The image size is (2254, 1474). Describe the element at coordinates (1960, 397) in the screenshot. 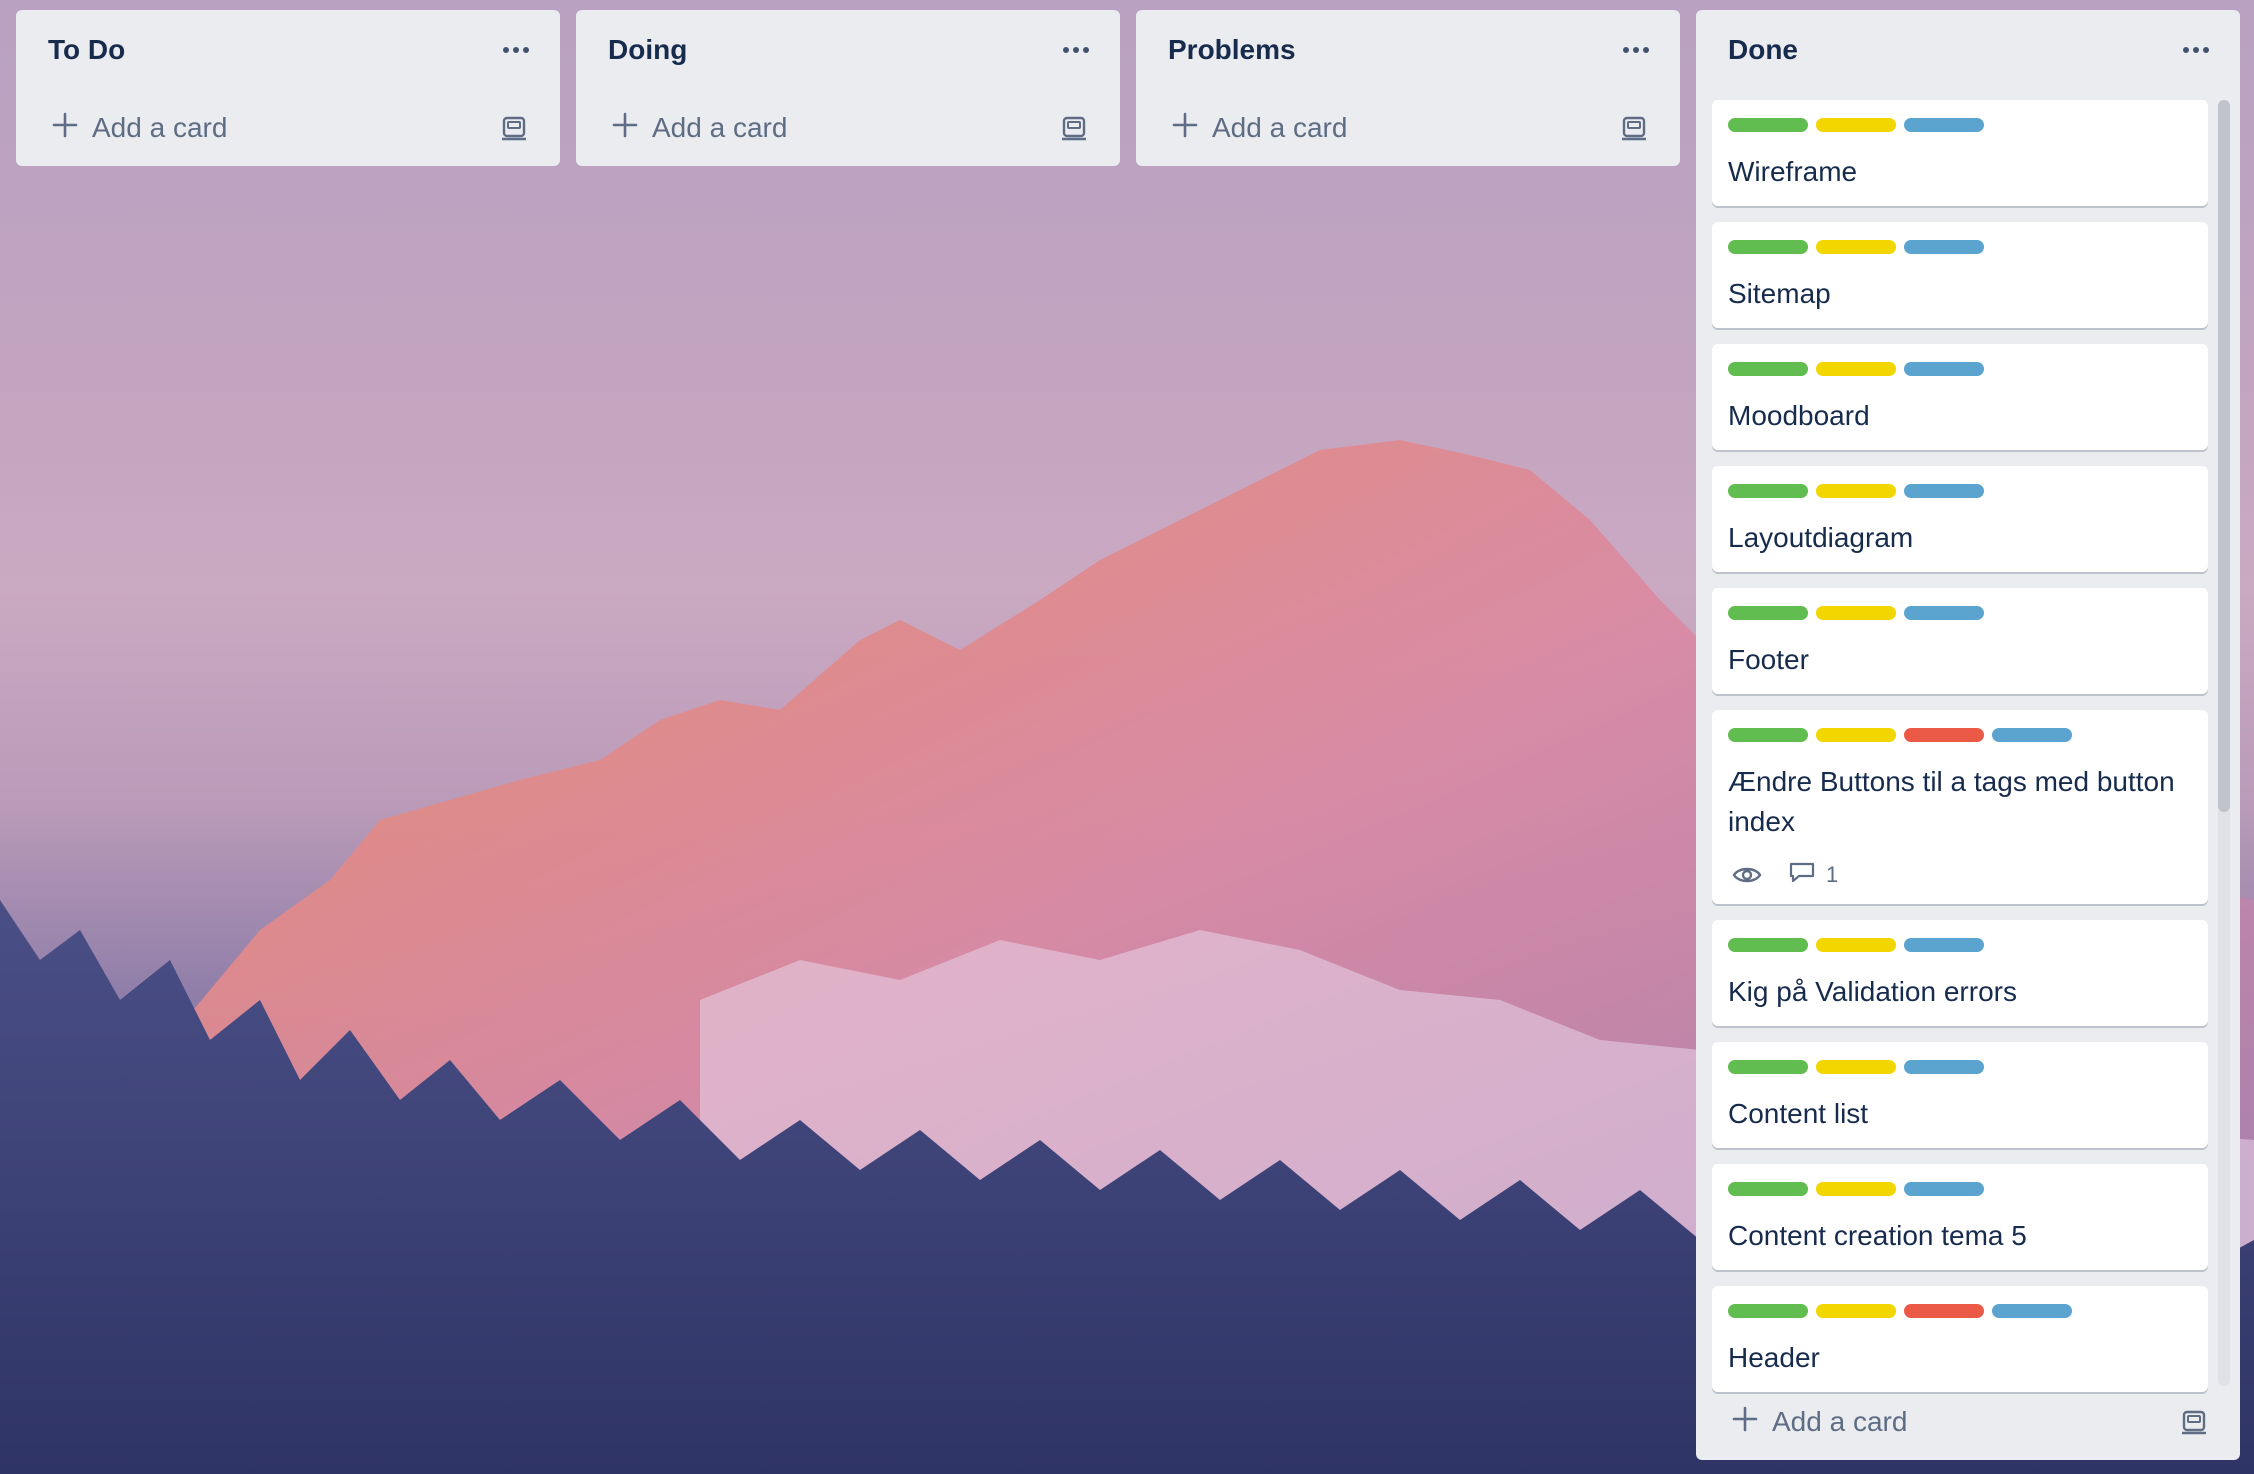

I see `card: Moodboard` at that location.